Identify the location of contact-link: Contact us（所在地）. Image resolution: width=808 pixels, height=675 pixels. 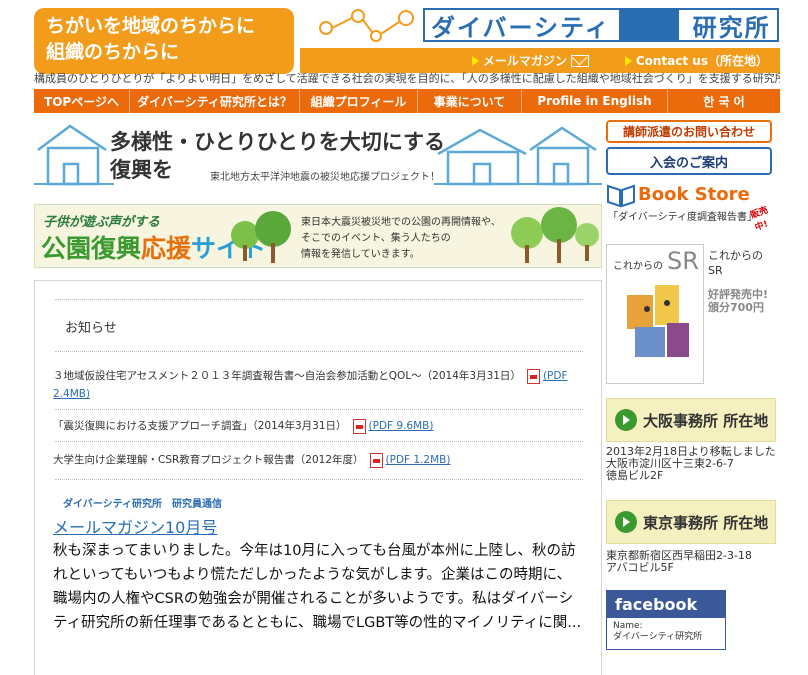
(696, 60).